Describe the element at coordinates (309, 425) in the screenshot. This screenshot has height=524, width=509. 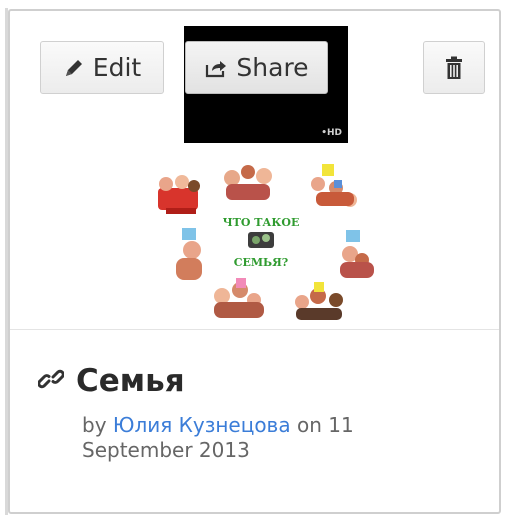
I see `date-prefix: on` at that location.